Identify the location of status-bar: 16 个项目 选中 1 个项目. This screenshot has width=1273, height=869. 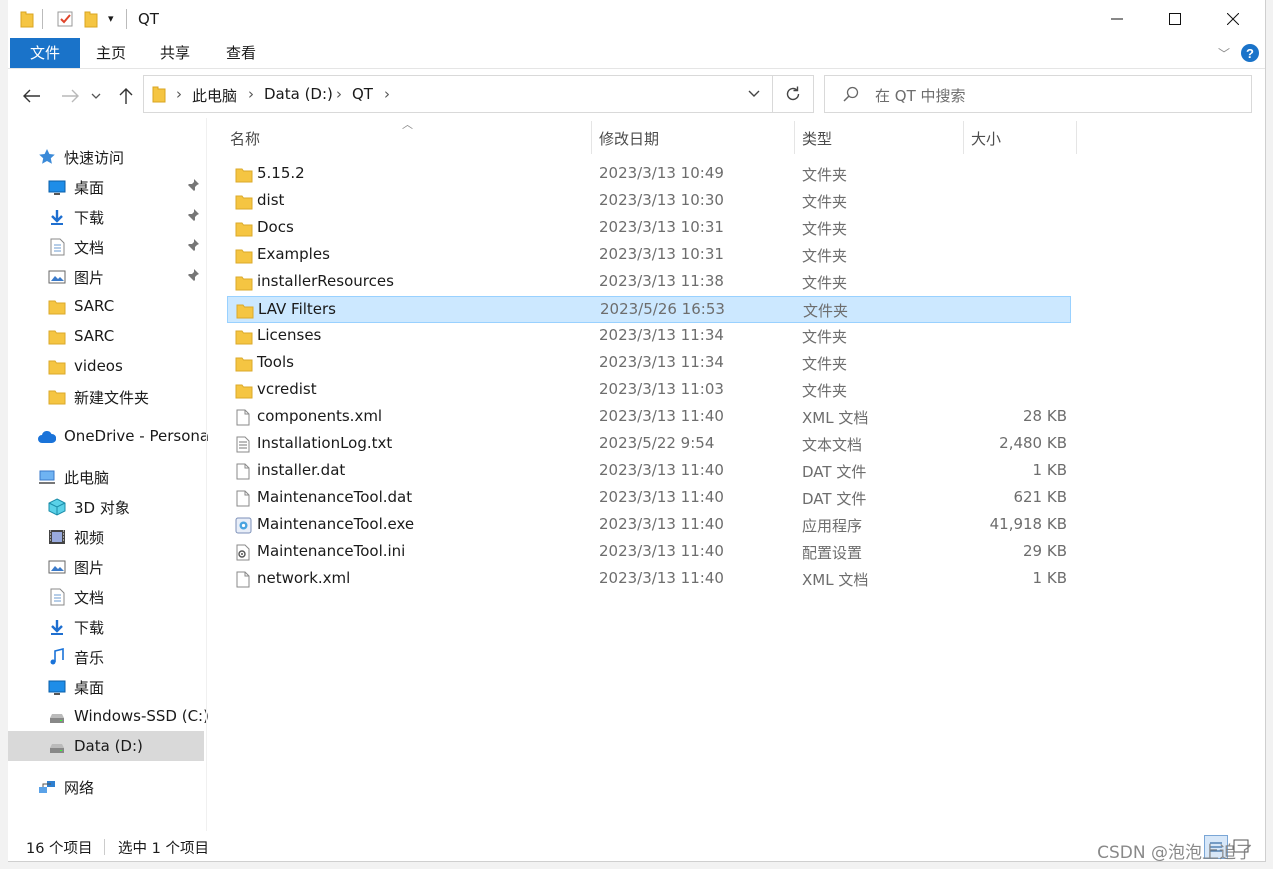
(636, 846).